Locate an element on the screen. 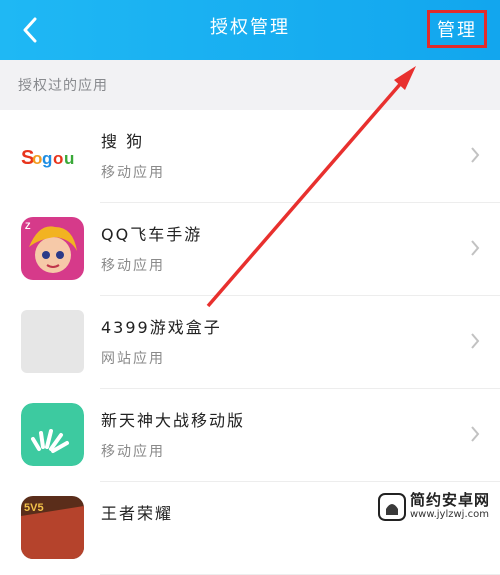 The height and width of the screenshot is (575, 500). app-name: 新天神大战移动版 is located at coordinates (173, 420).